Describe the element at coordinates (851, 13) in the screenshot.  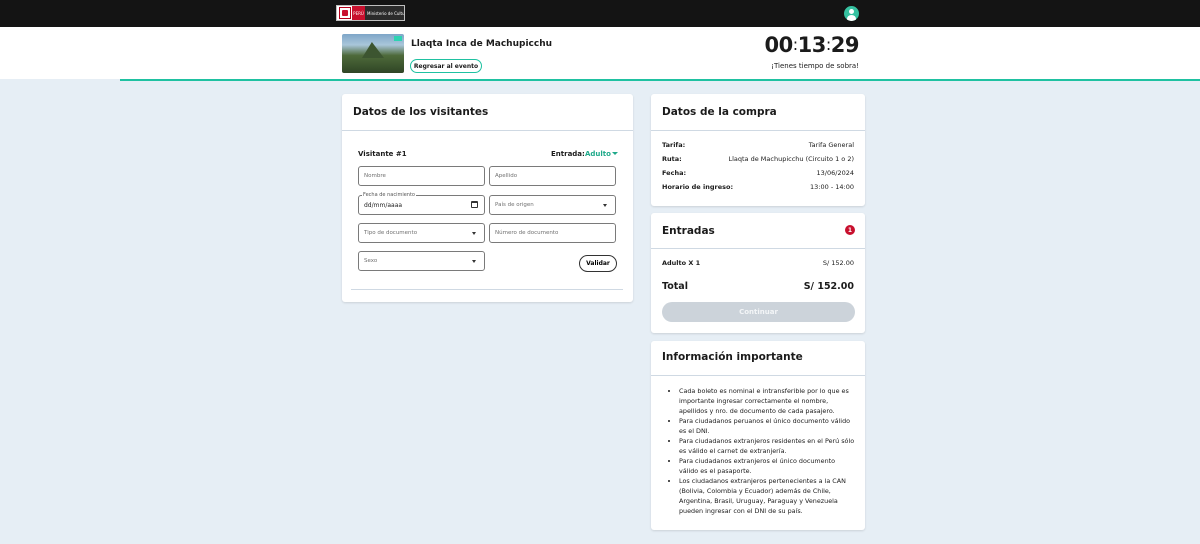
I see `user-icon` at that location.